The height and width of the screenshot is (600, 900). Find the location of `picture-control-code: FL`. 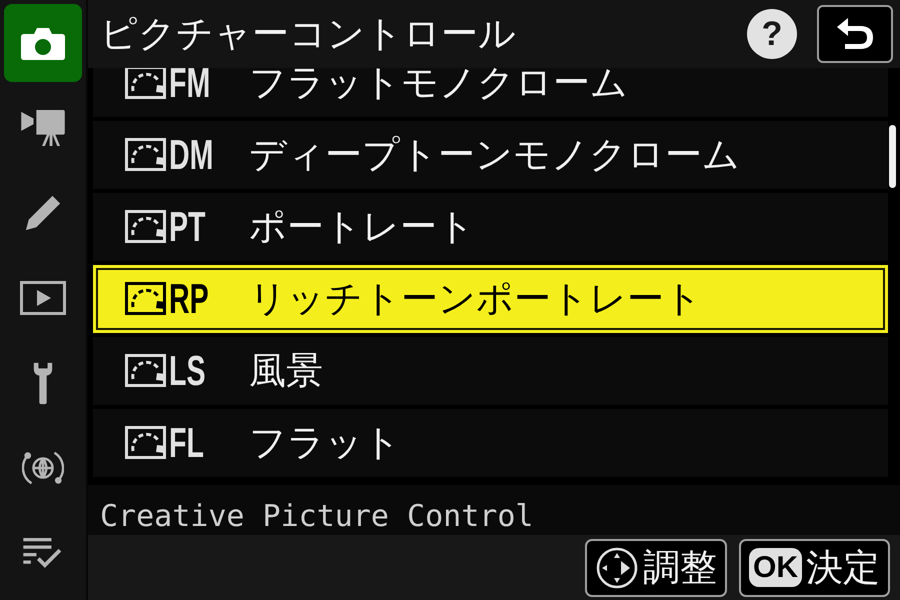

picture-control-code: FL is located at coordinates (186, 443).